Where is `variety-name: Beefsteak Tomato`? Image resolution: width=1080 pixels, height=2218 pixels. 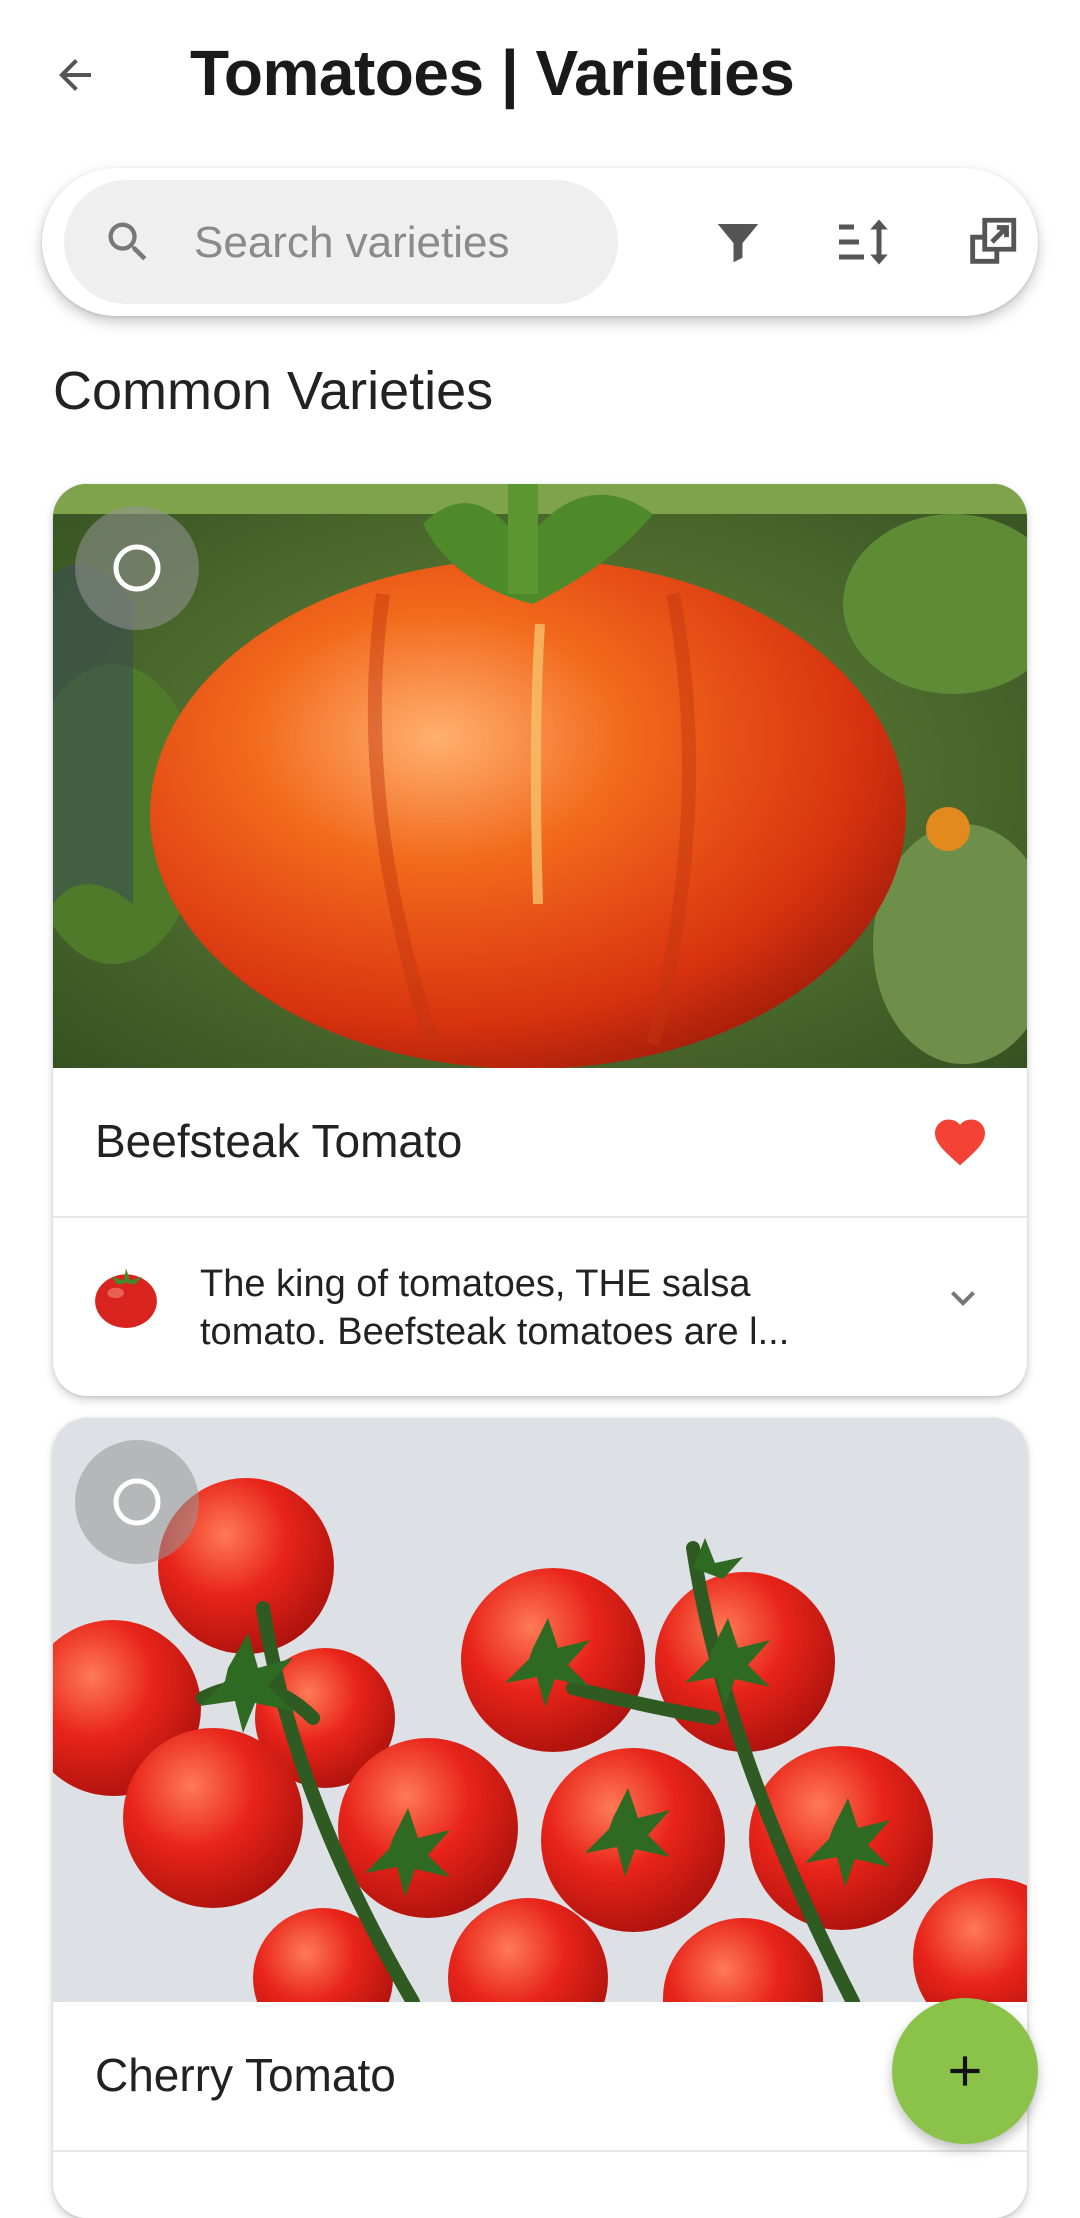
variety-name: Beefsteak Tomato is located at coordinates (279, 1141).